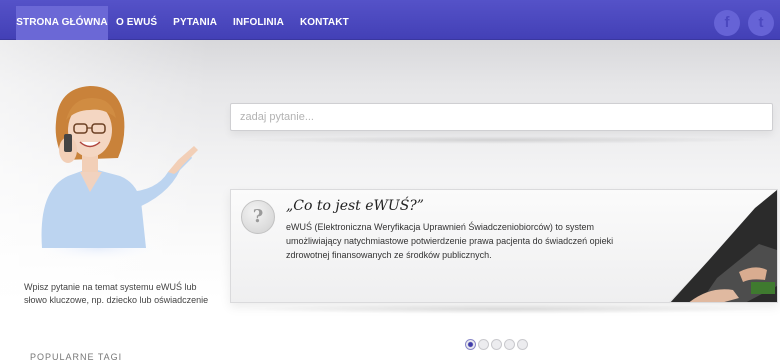 The height and width of the screenshot is (360, 780). I want to click on nav-item-home: STRONA GŁÓWNA, so click(62, 23).